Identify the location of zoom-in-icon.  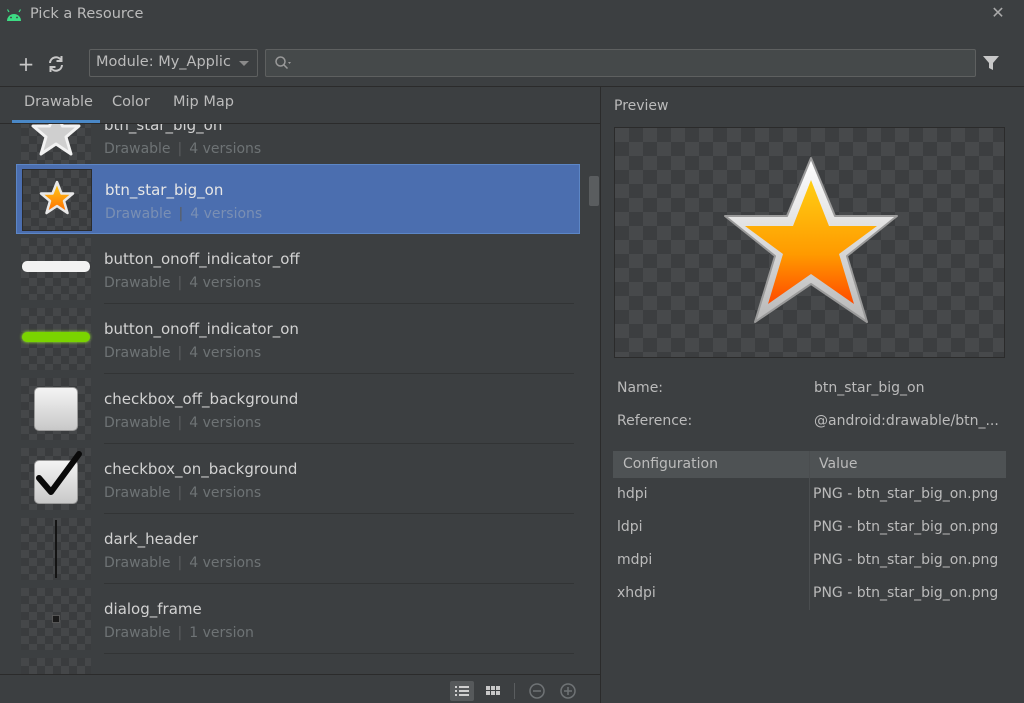
(568, 691).